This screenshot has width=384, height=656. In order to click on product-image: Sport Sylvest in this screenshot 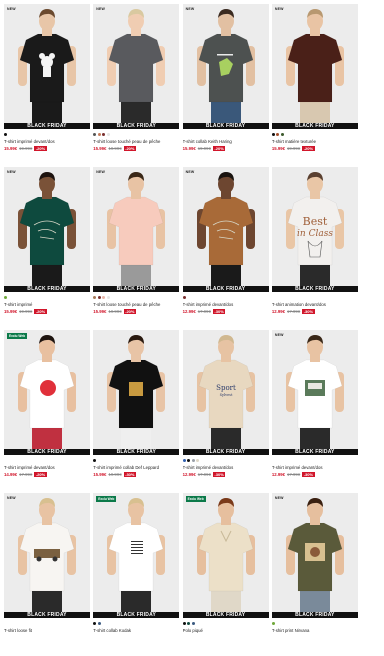, I will do `click(225, 389)`.